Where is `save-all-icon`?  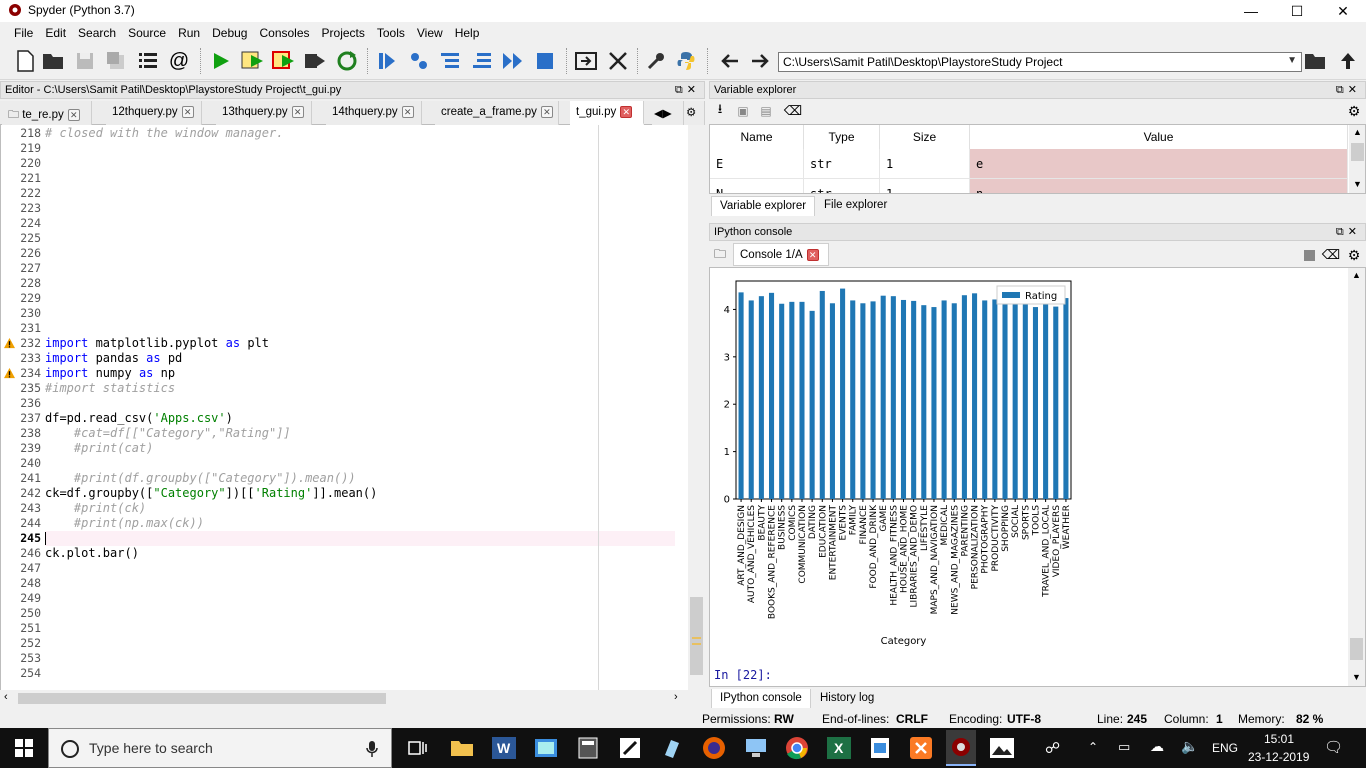 save-all-icon is located at coordinates (116, 61).